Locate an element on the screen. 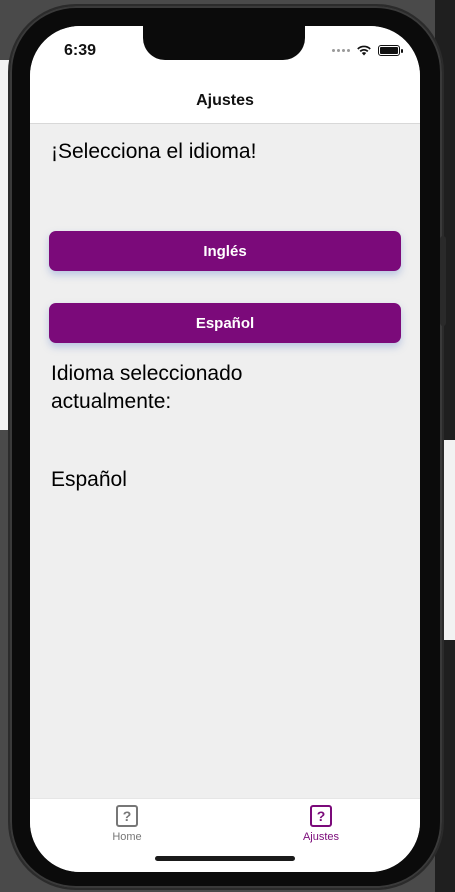 The height and width of the screenshot is (892, 455). cellular-signal-icon is located at coordinates (341, 50).